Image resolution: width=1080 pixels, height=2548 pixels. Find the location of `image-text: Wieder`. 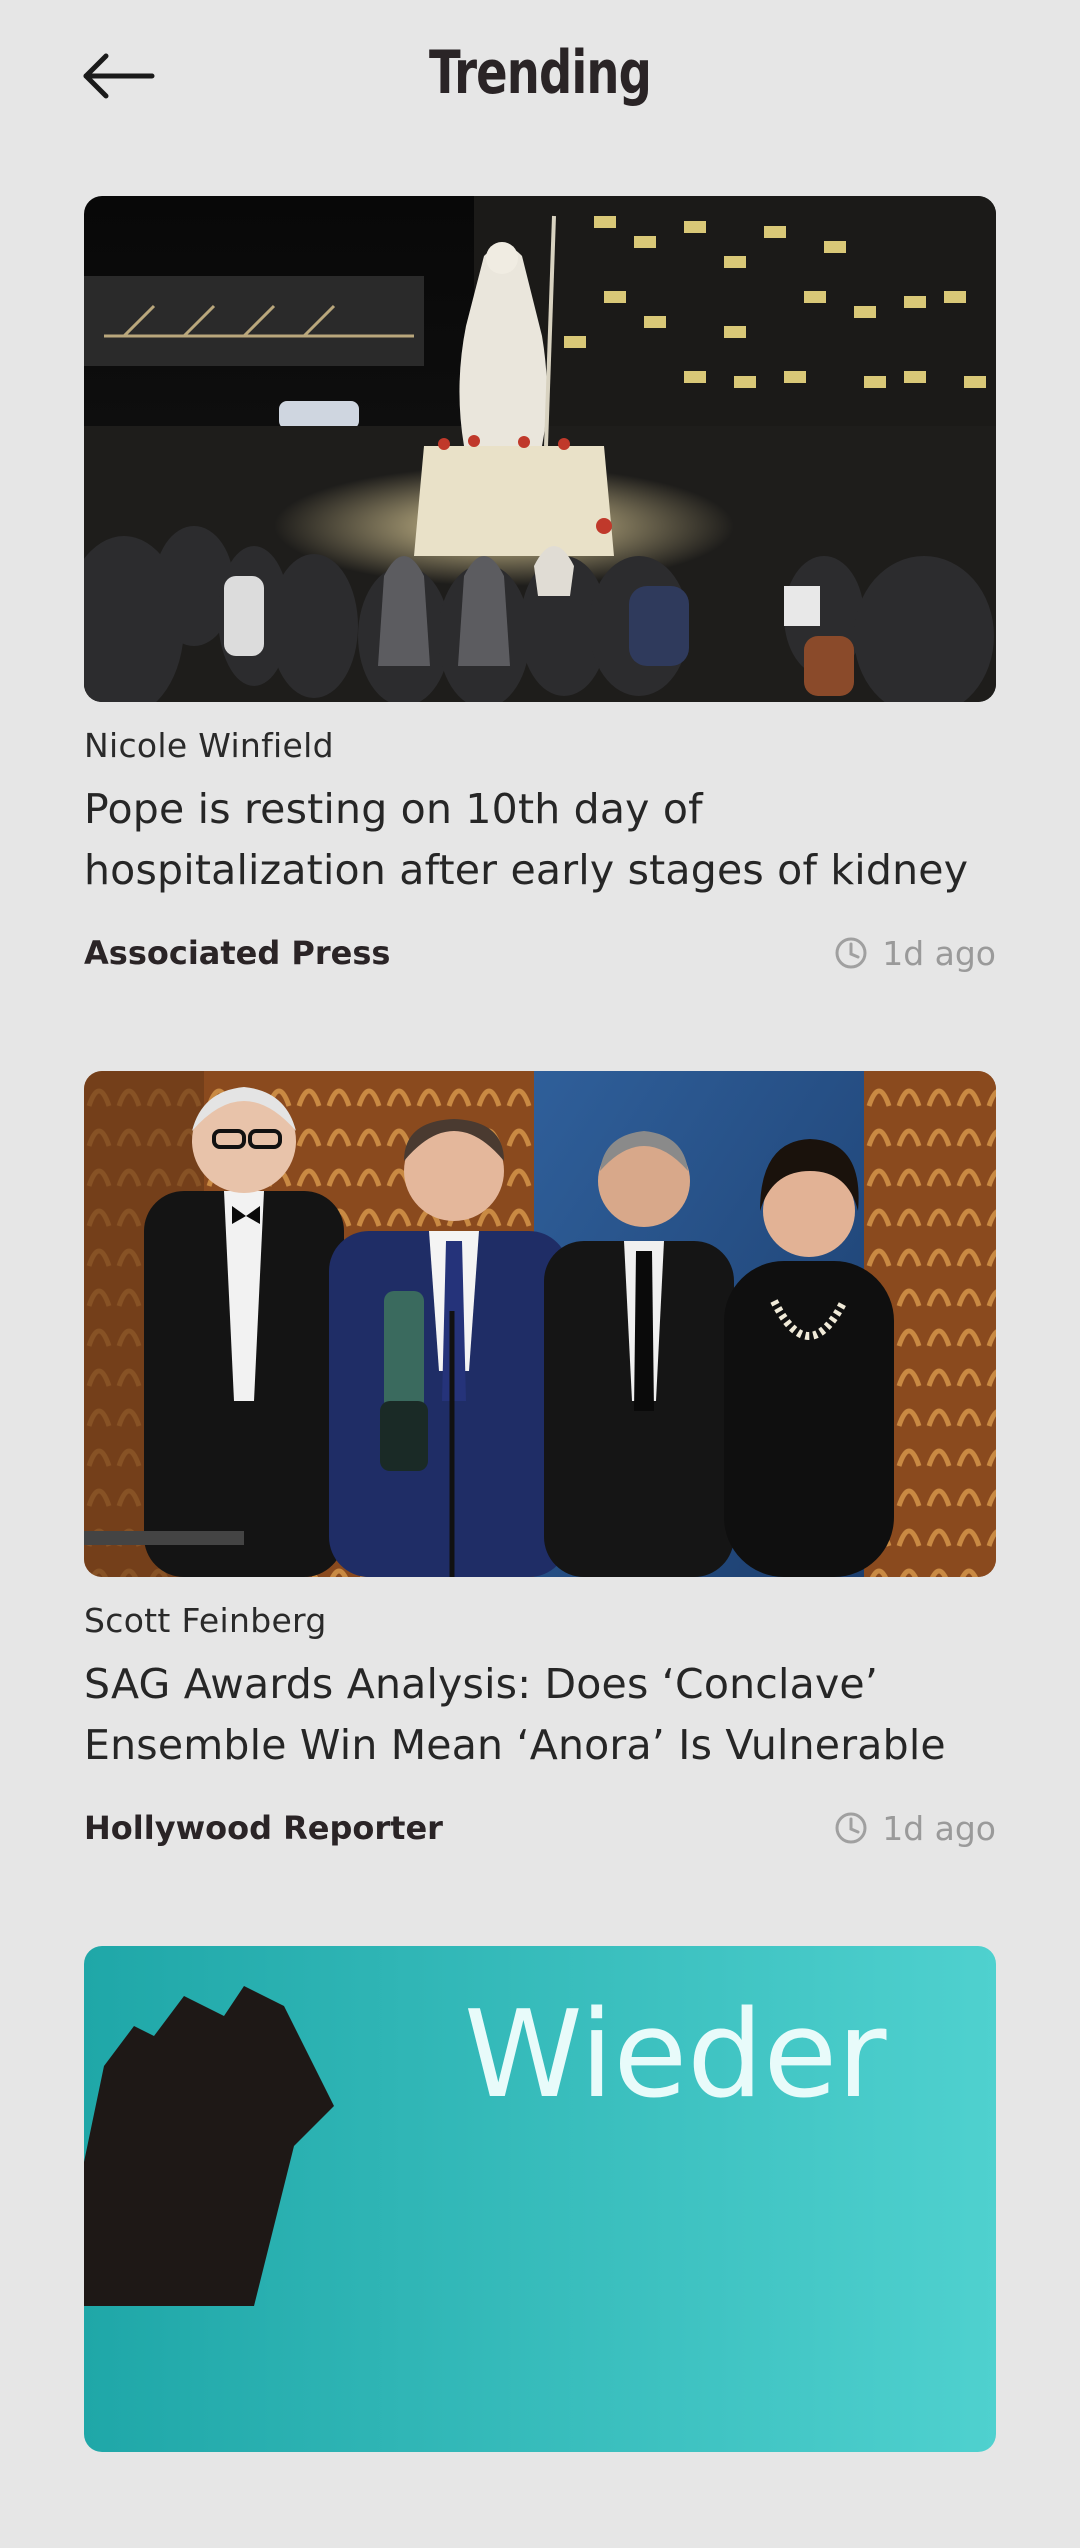

image-text: Wieder is located at coordinates (675, 2055).